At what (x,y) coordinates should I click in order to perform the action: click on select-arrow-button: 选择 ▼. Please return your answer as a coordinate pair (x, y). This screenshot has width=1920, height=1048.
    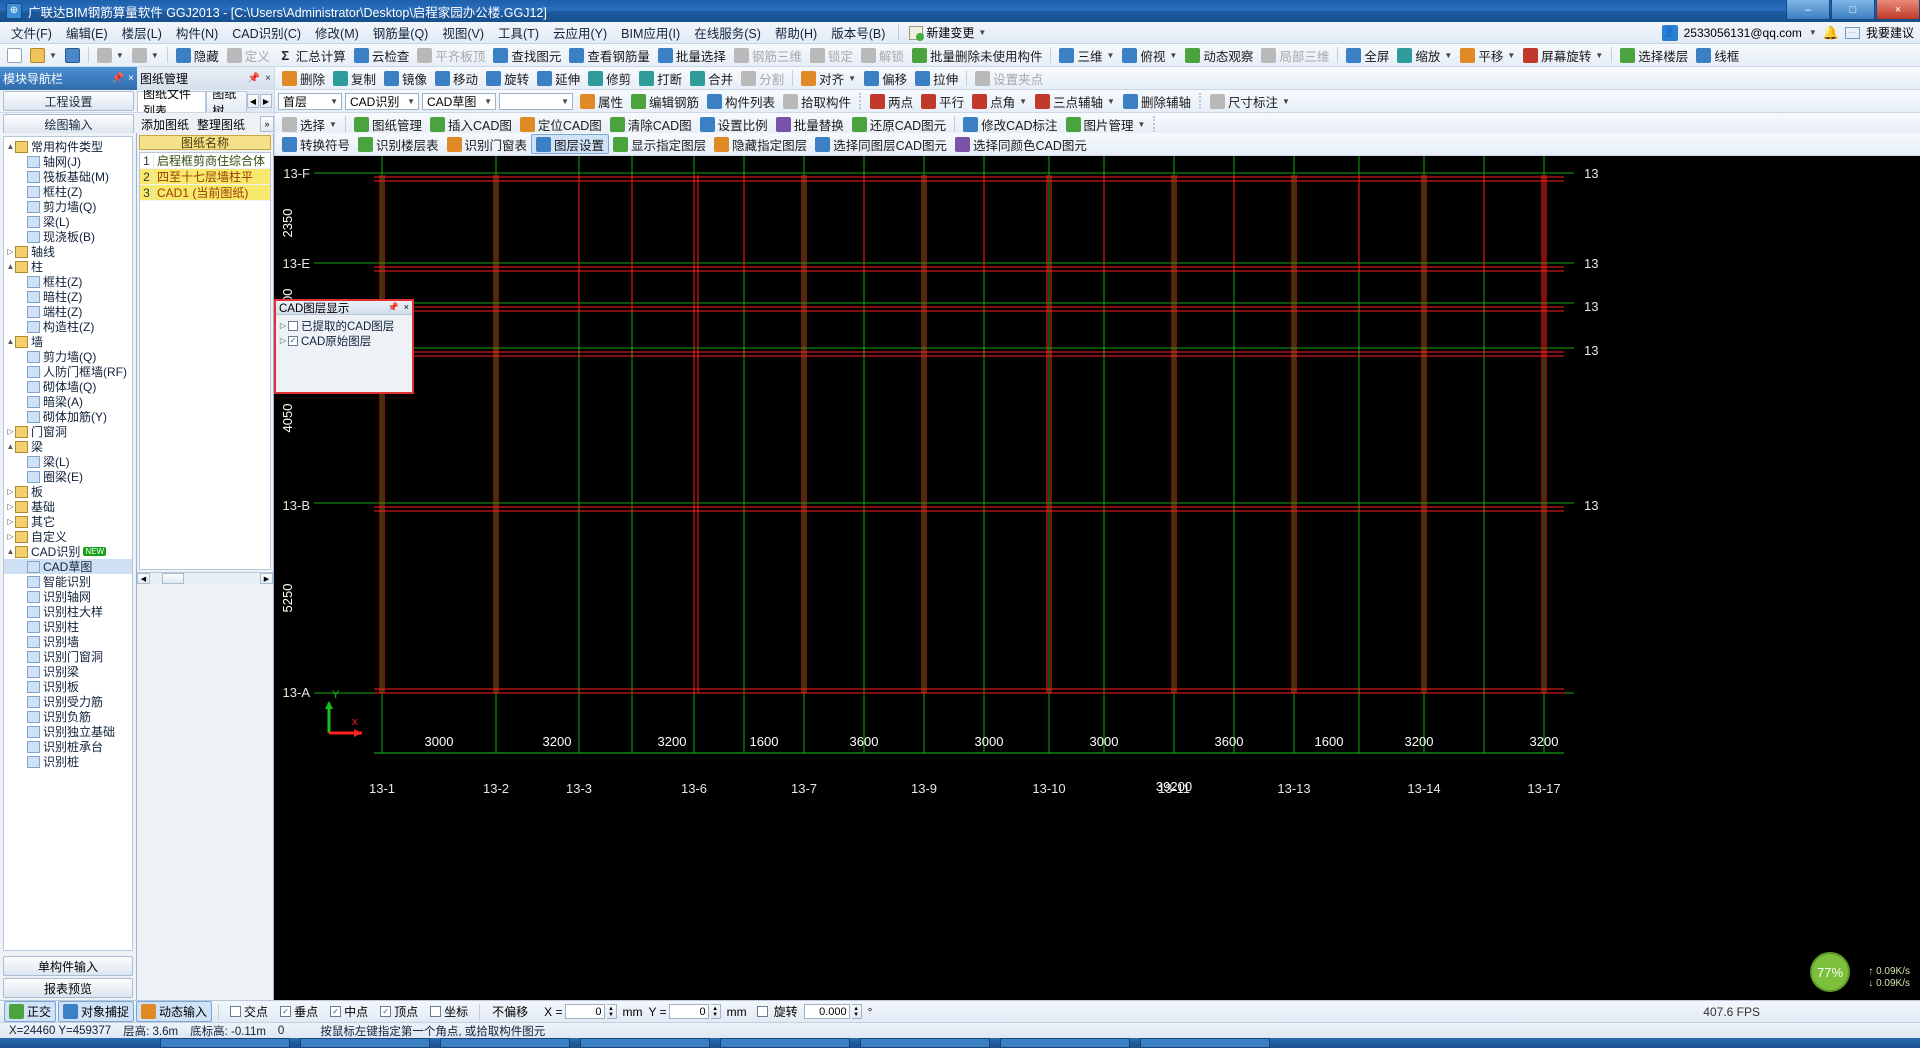
    Looking at the image, I should click on (309, 124).